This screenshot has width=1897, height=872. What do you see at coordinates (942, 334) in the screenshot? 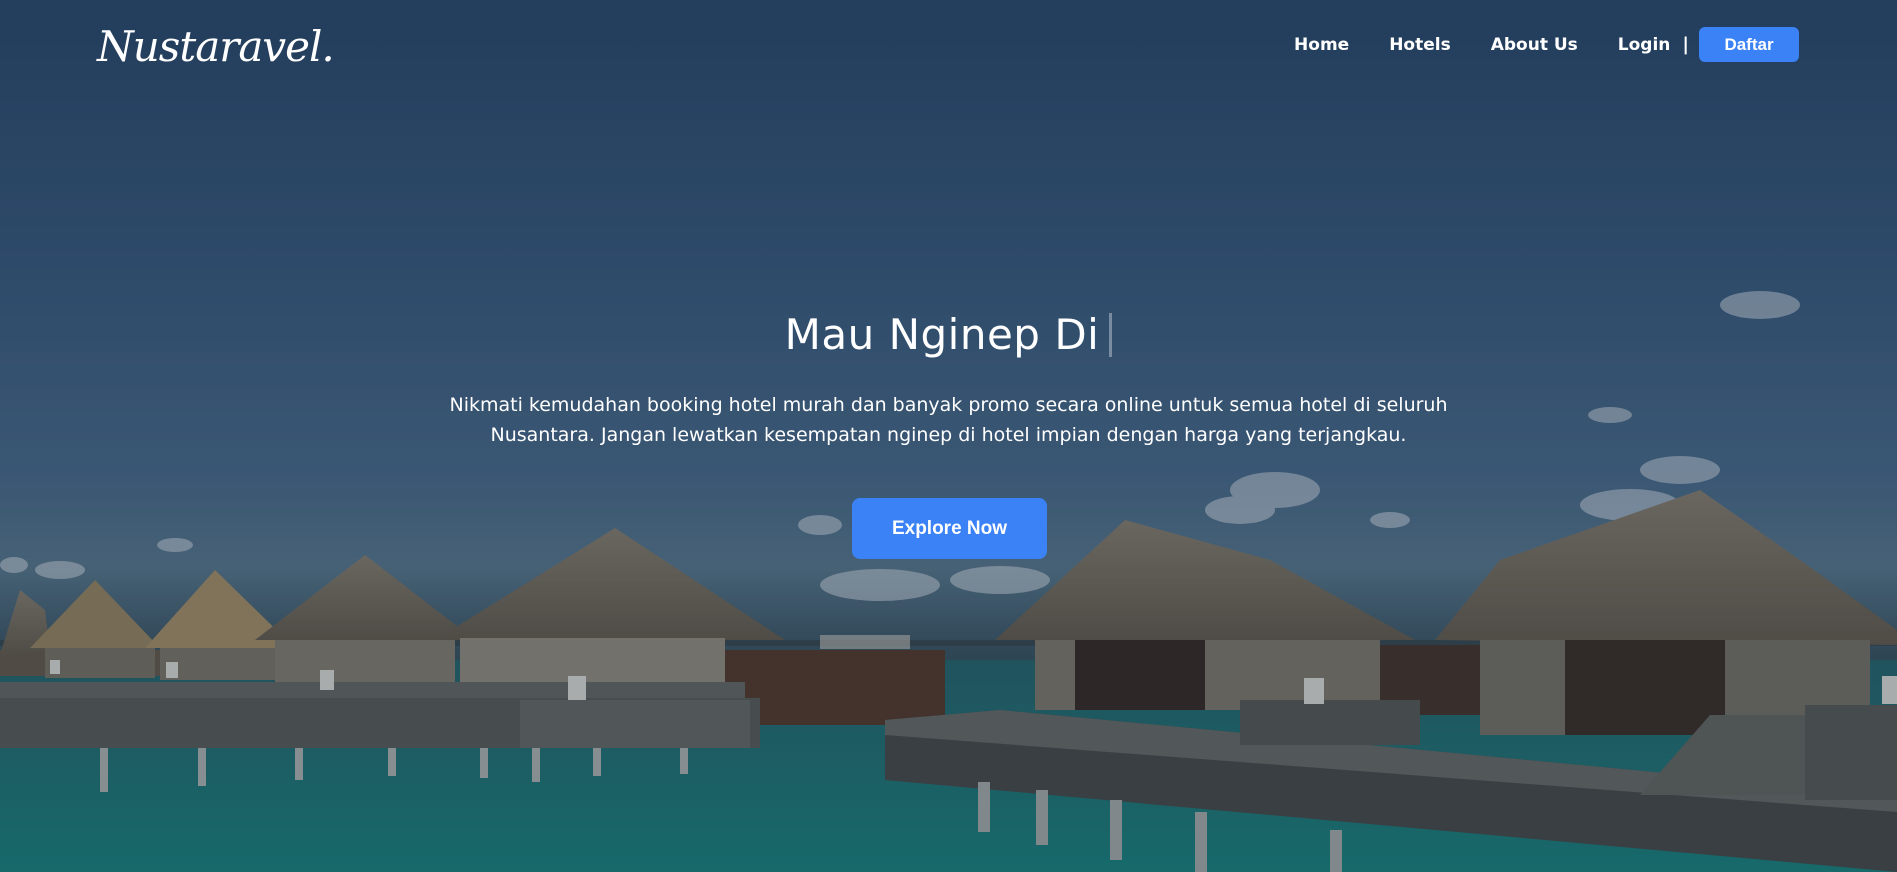
I see `hero-heading-text: Mau Nginep Di` at bounding box center [942, 334].